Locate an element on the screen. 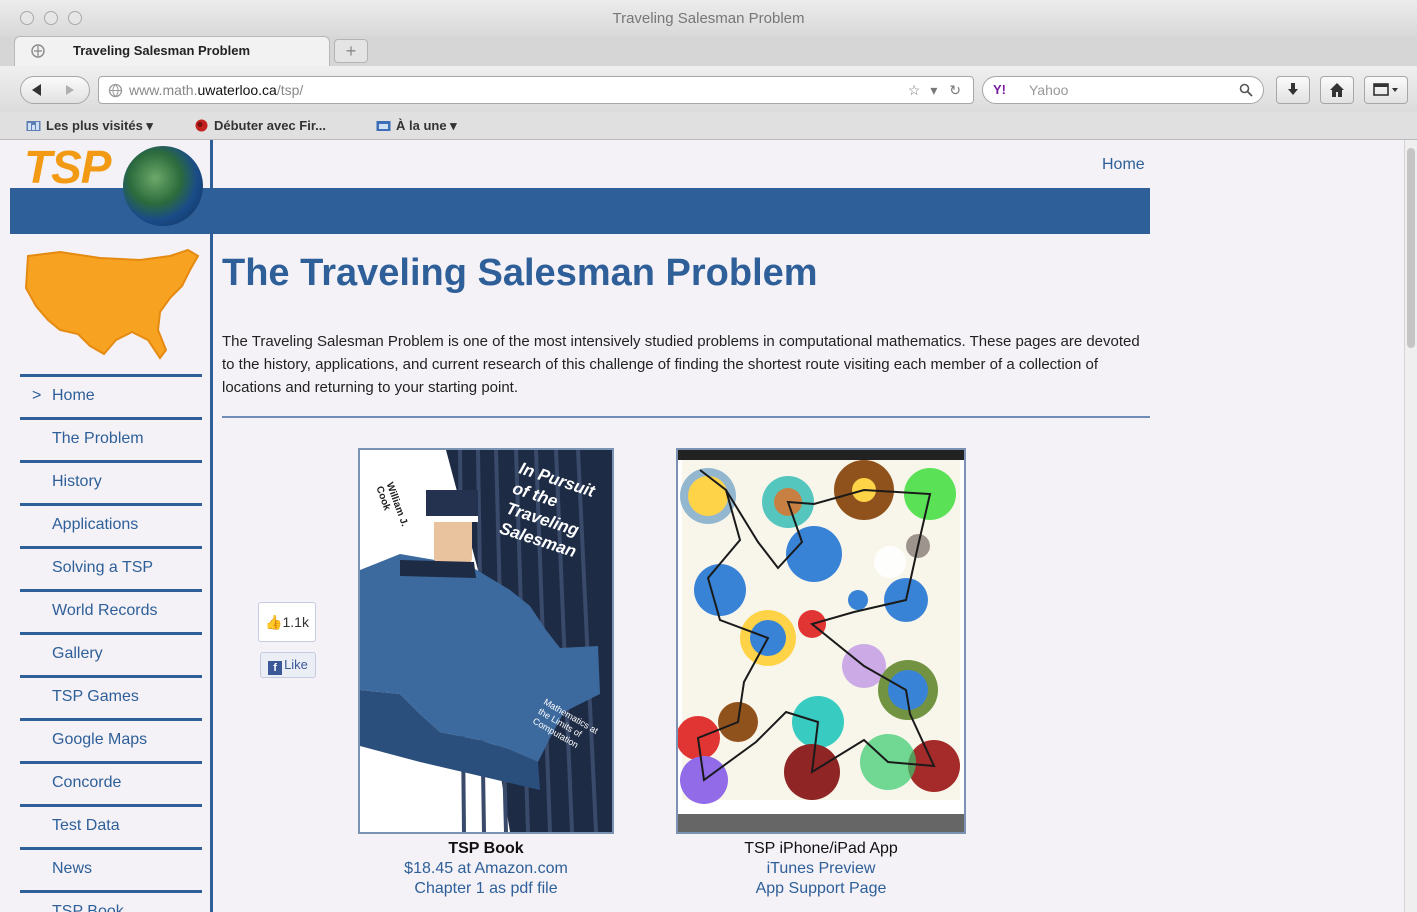  chapter-pdf-link: Chapter 1 as pdf file is located at coordinates (486, 889).